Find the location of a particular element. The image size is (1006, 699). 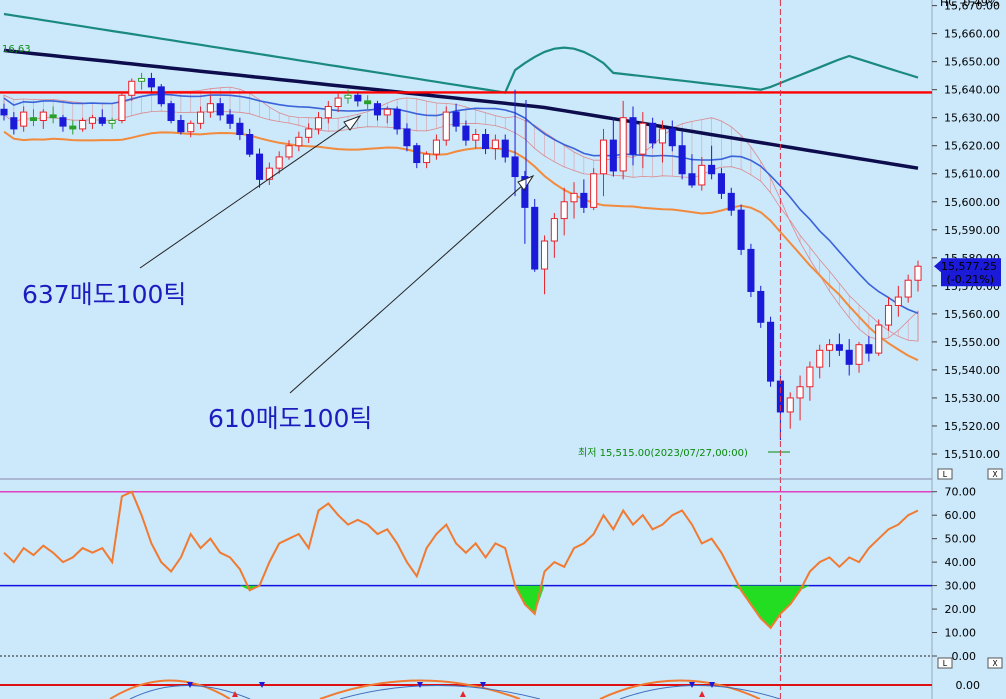

price-tick-label: 15,630.00 is located at coordinates (972, 118).